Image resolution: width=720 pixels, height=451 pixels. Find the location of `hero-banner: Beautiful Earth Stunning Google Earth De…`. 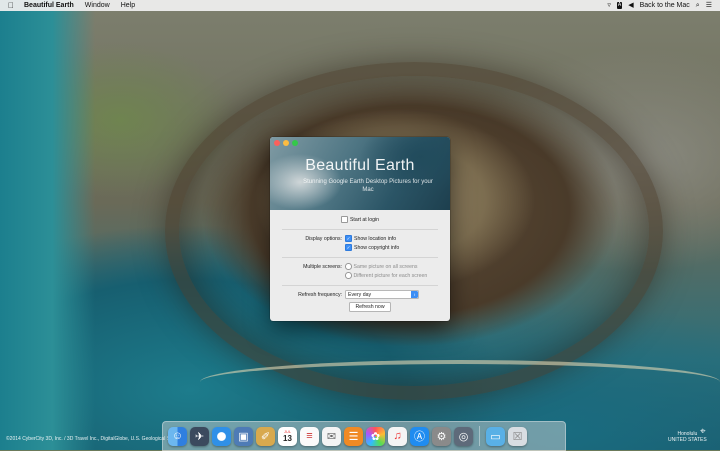

hero-banner: Beautiful Earth Stunning Google Earth De… is located at coordinates (360, 173).